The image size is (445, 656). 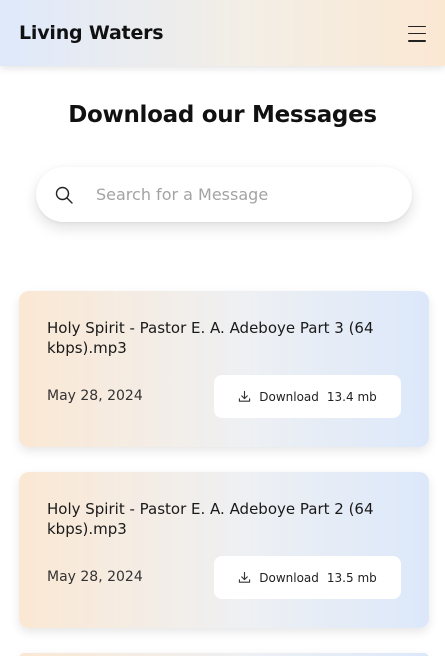 I want to click on file-size: 13.5 mb, so click(x=351, y=577).